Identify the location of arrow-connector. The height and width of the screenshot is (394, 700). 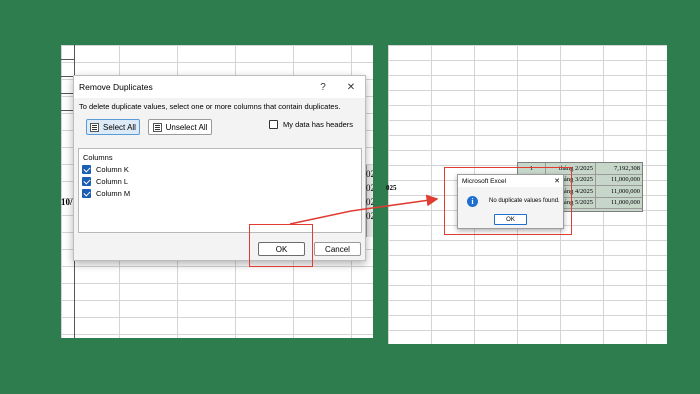
(364, 209).